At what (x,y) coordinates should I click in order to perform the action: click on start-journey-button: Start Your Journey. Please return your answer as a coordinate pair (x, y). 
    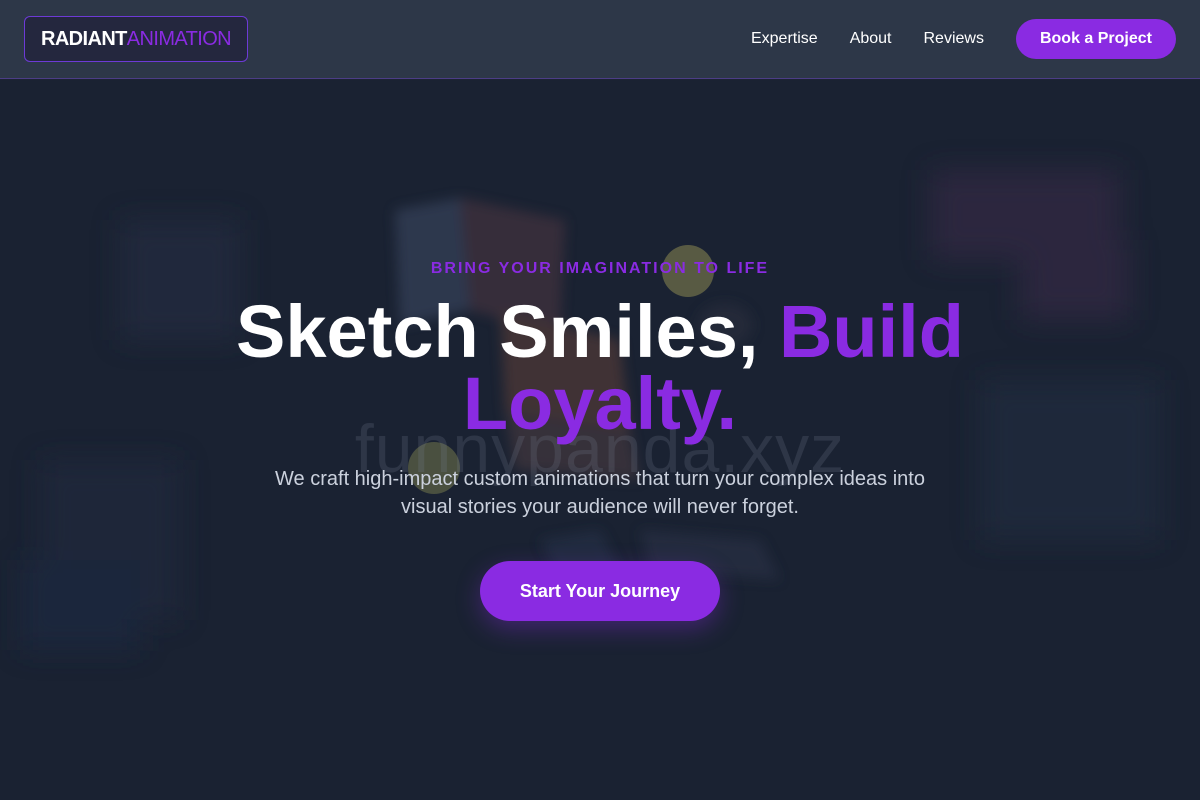
    Looking at the image, I should click on (600, 591).